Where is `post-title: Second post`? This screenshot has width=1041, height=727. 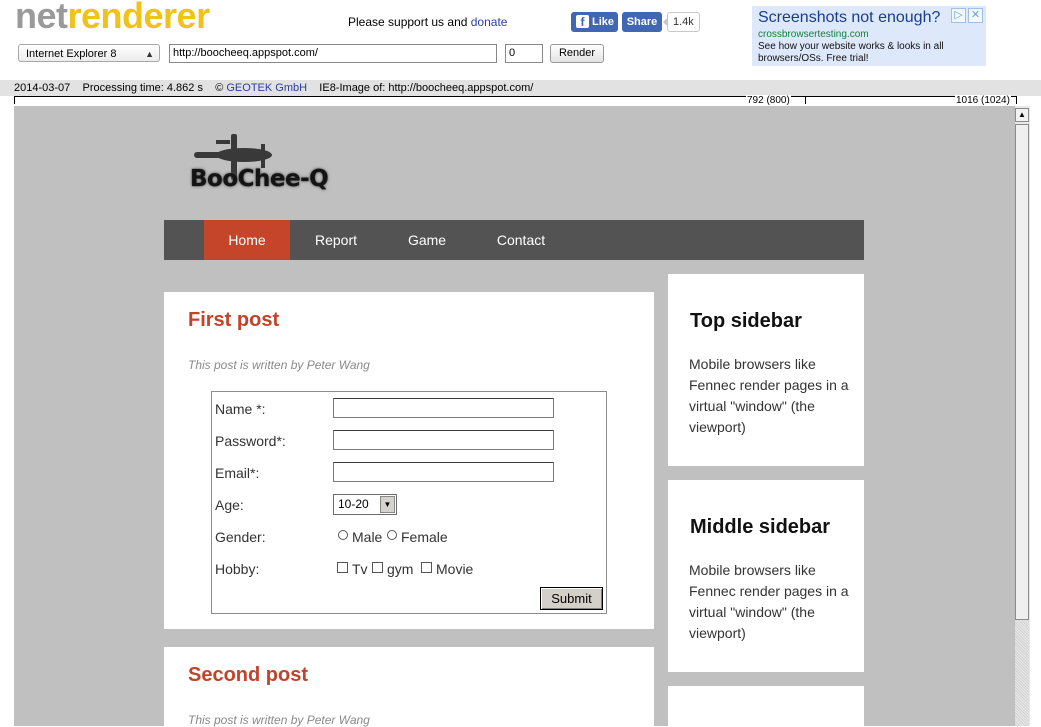 post-title: Second post is located at coordinates (248, 675).